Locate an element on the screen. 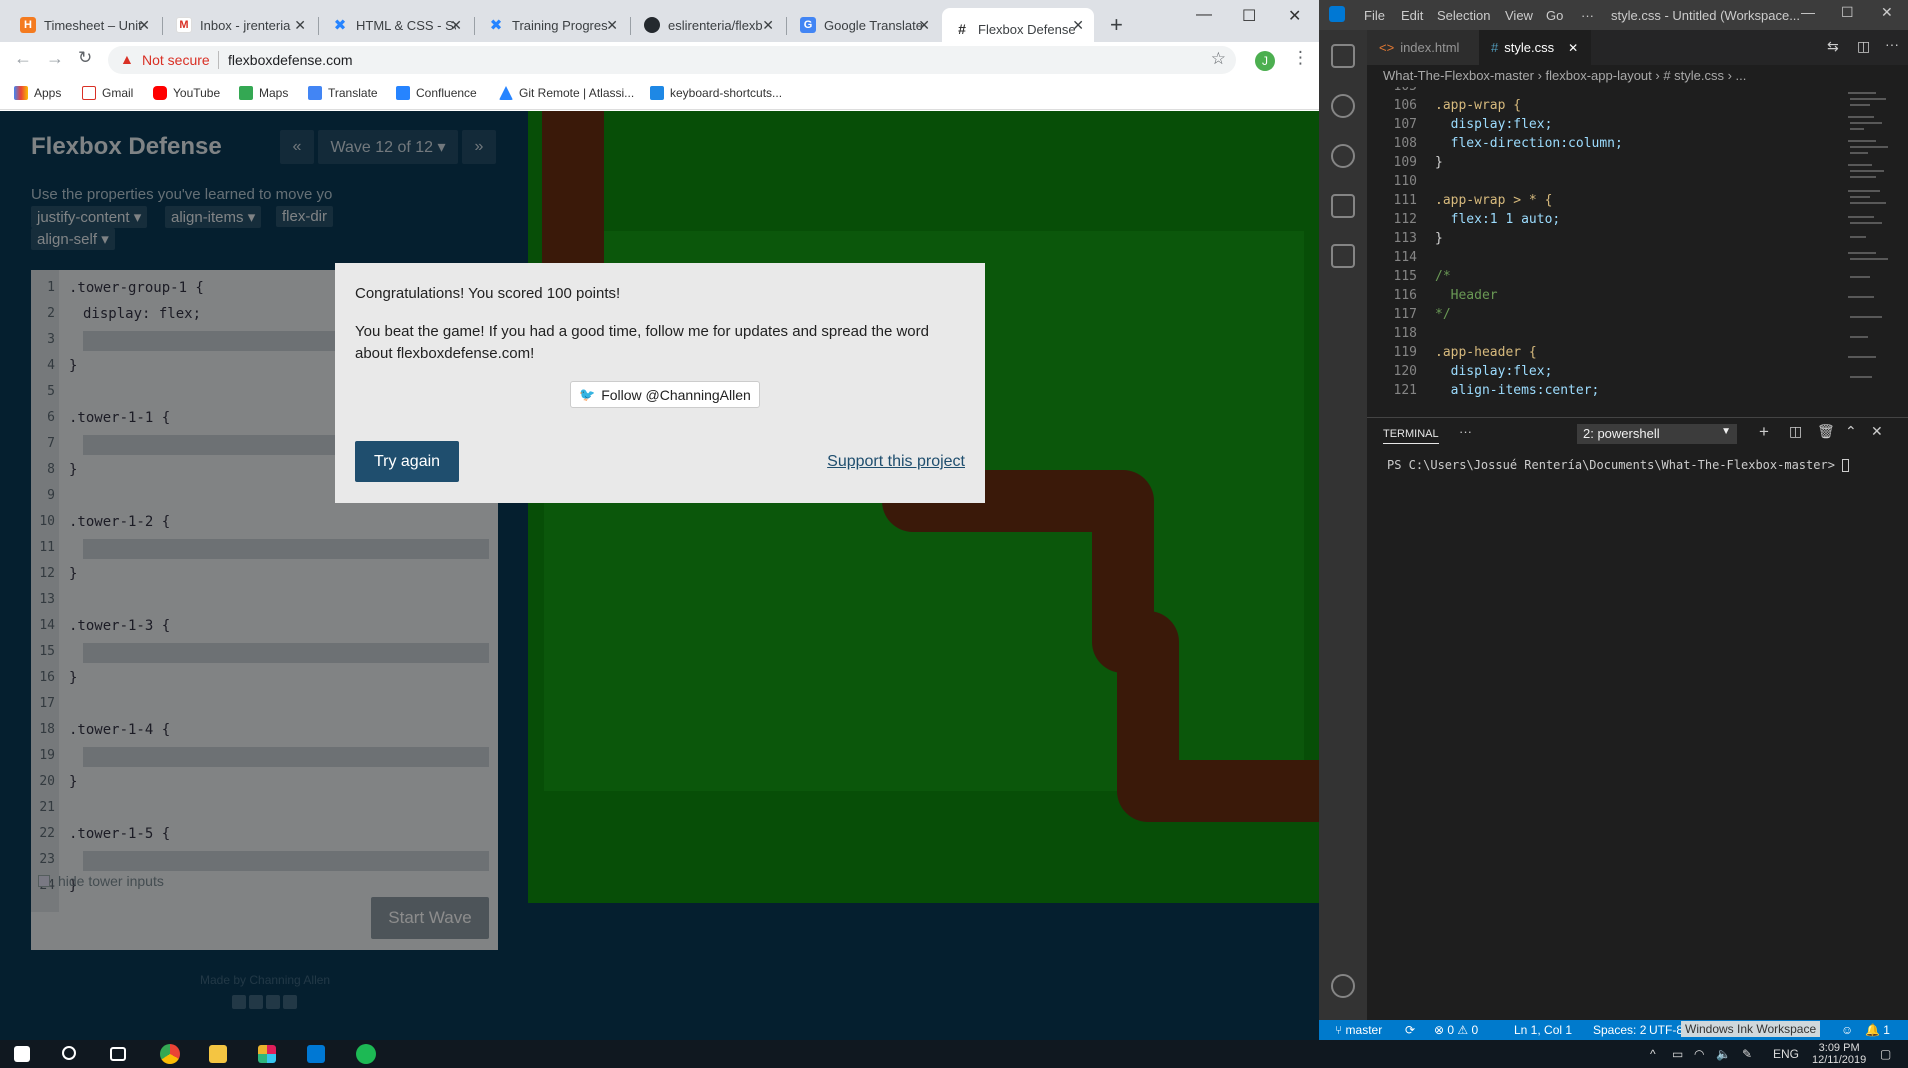  support-project-link: Support this project is located at coordinates (896, 462).